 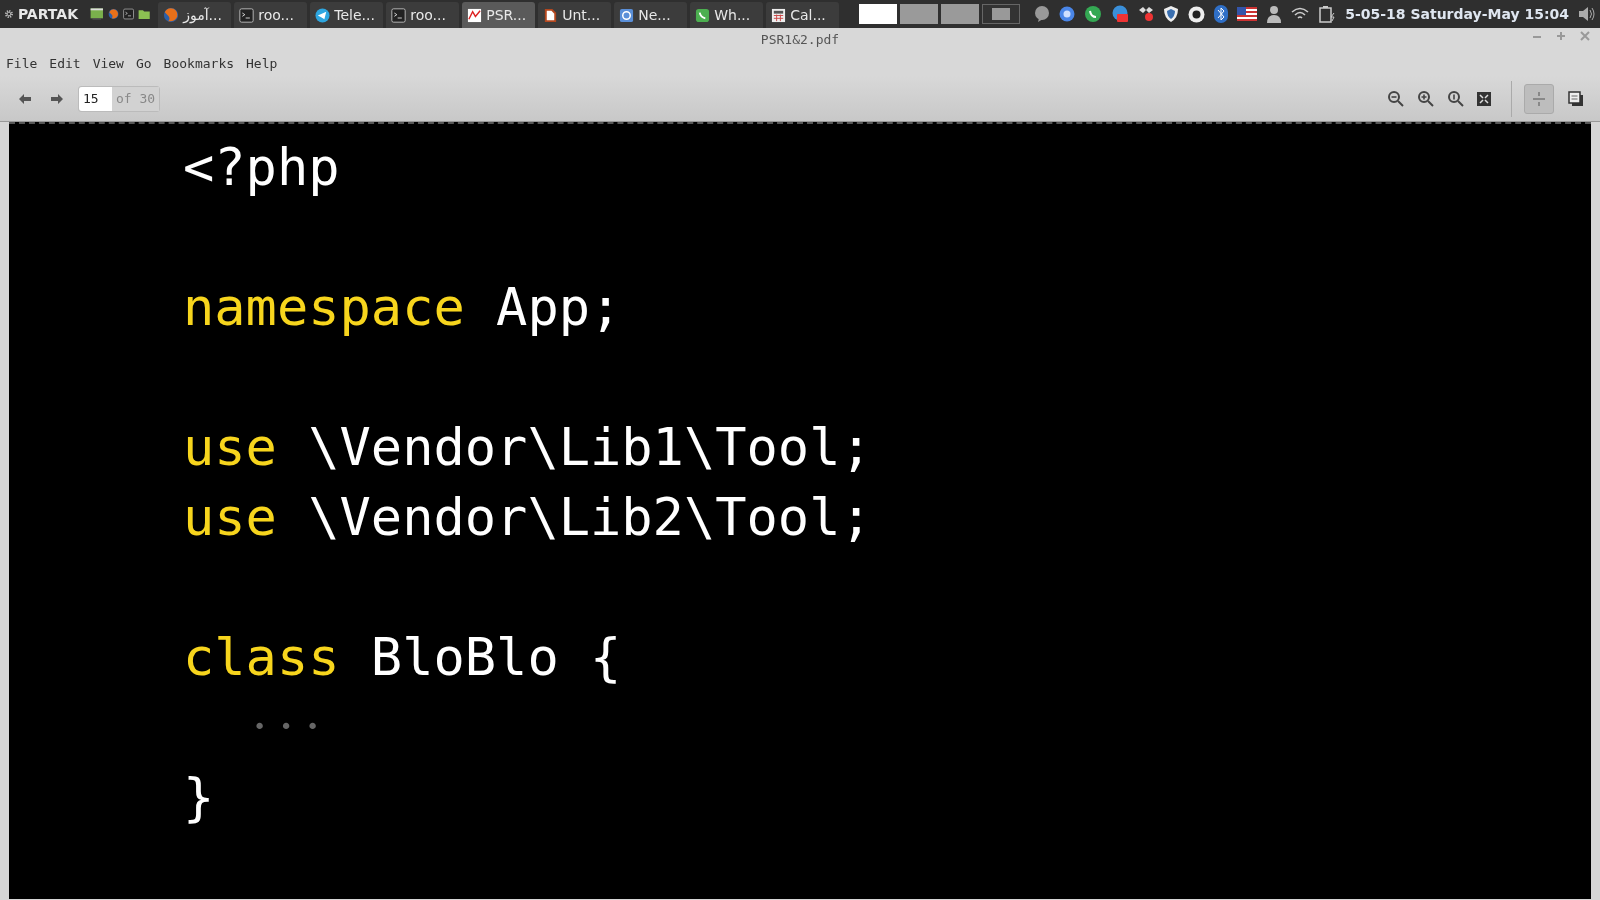 I want to click on continuous-page-icon, so click(x=1539, y=98).